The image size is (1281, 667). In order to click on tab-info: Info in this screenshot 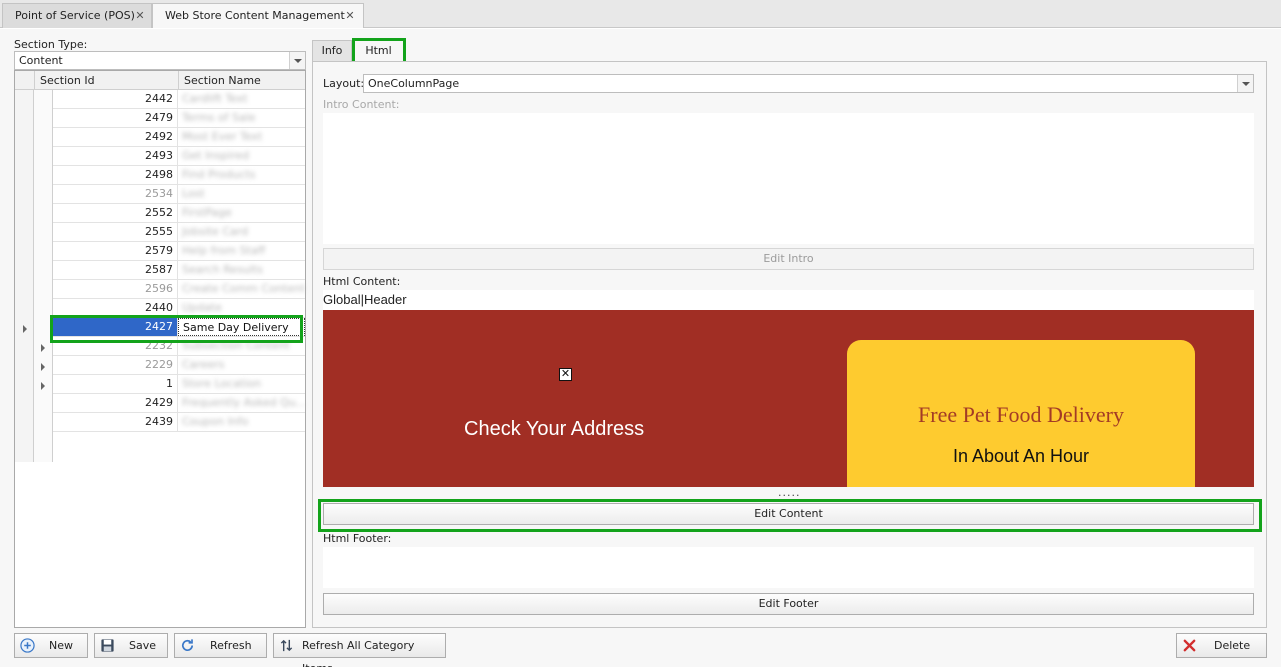, I will do `click(332, 51)`.